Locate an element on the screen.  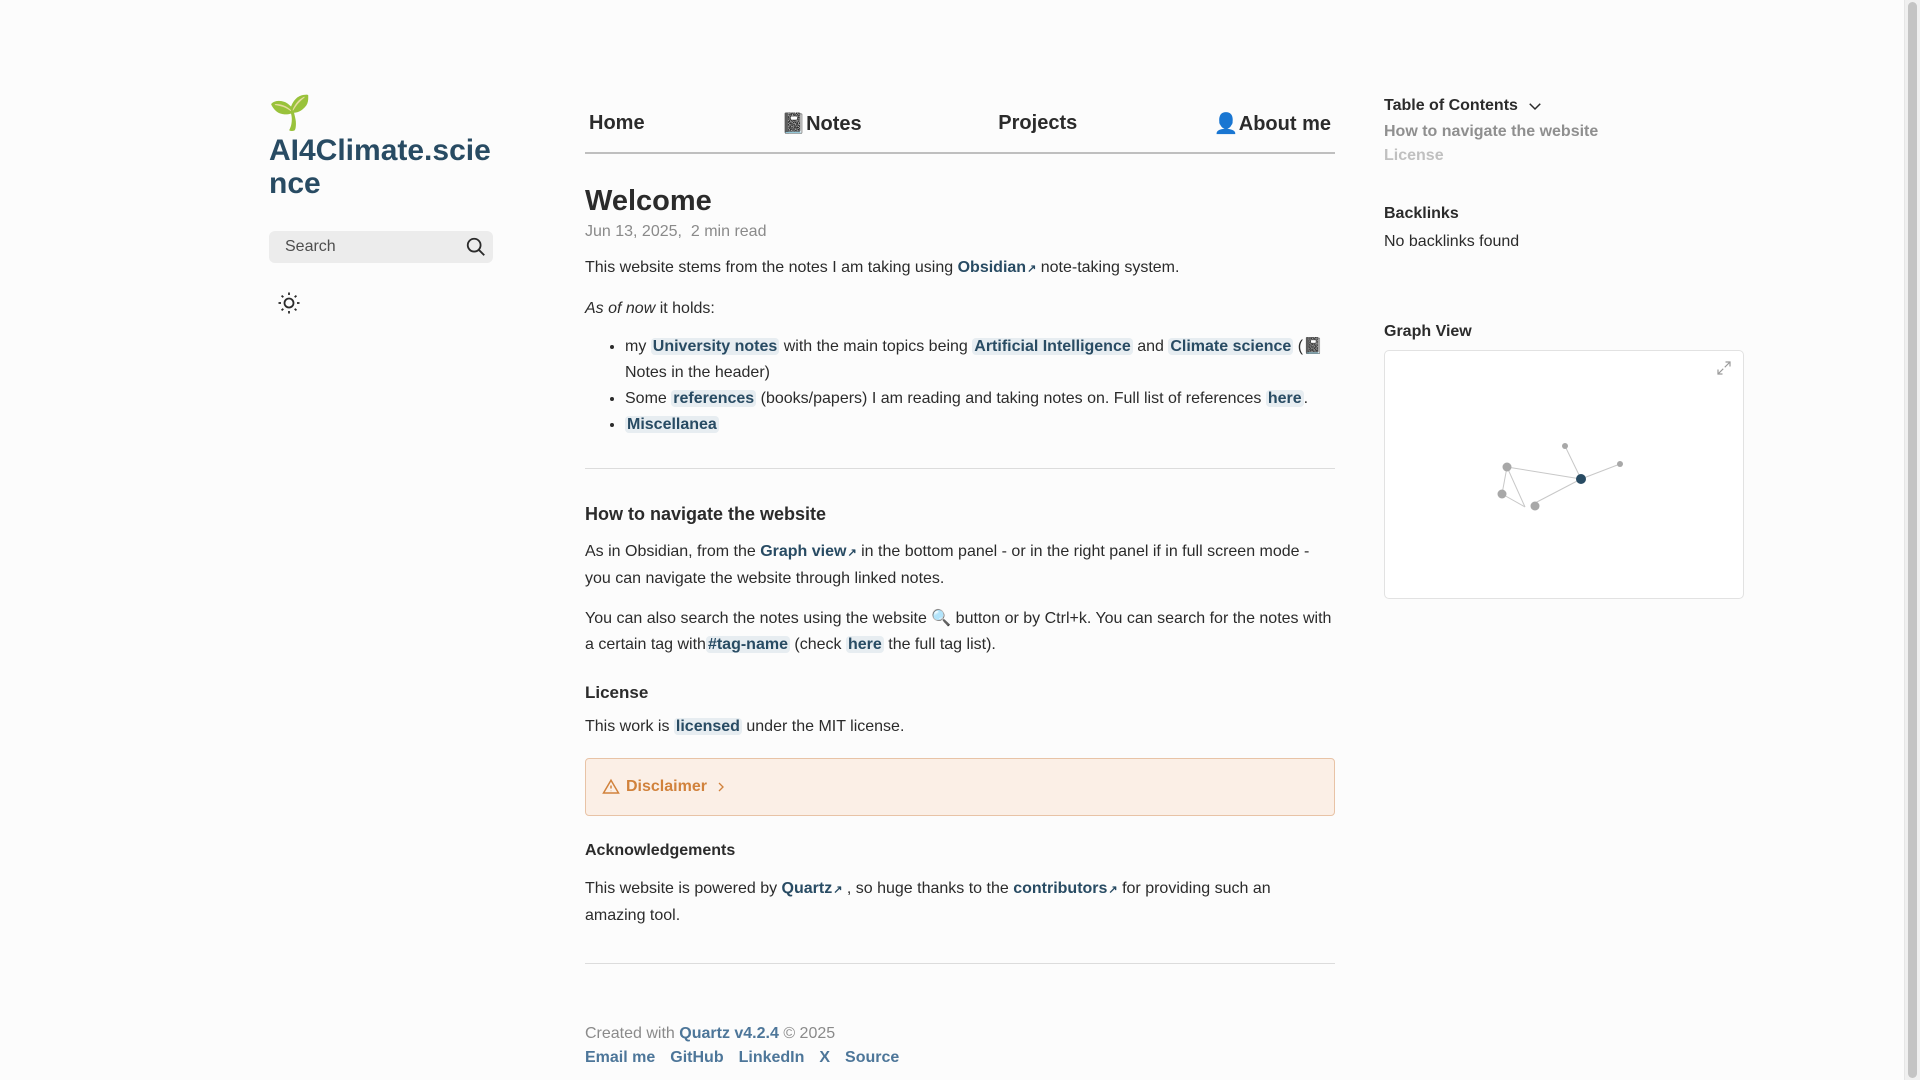
obsidian-link: Obsidian↗ is located at coordinates (997, 267).